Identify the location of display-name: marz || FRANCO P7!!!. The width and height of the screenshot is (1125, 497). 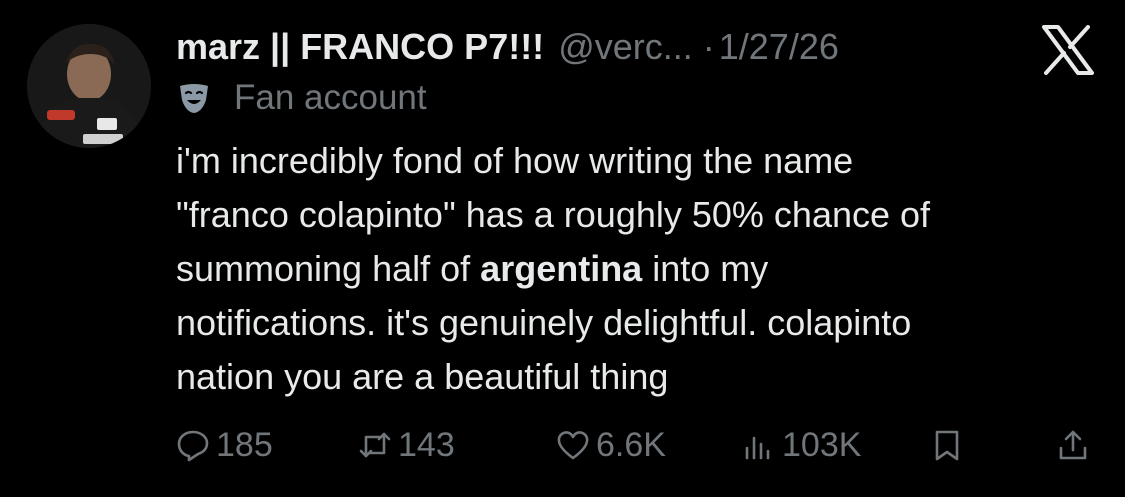
(360, 47).